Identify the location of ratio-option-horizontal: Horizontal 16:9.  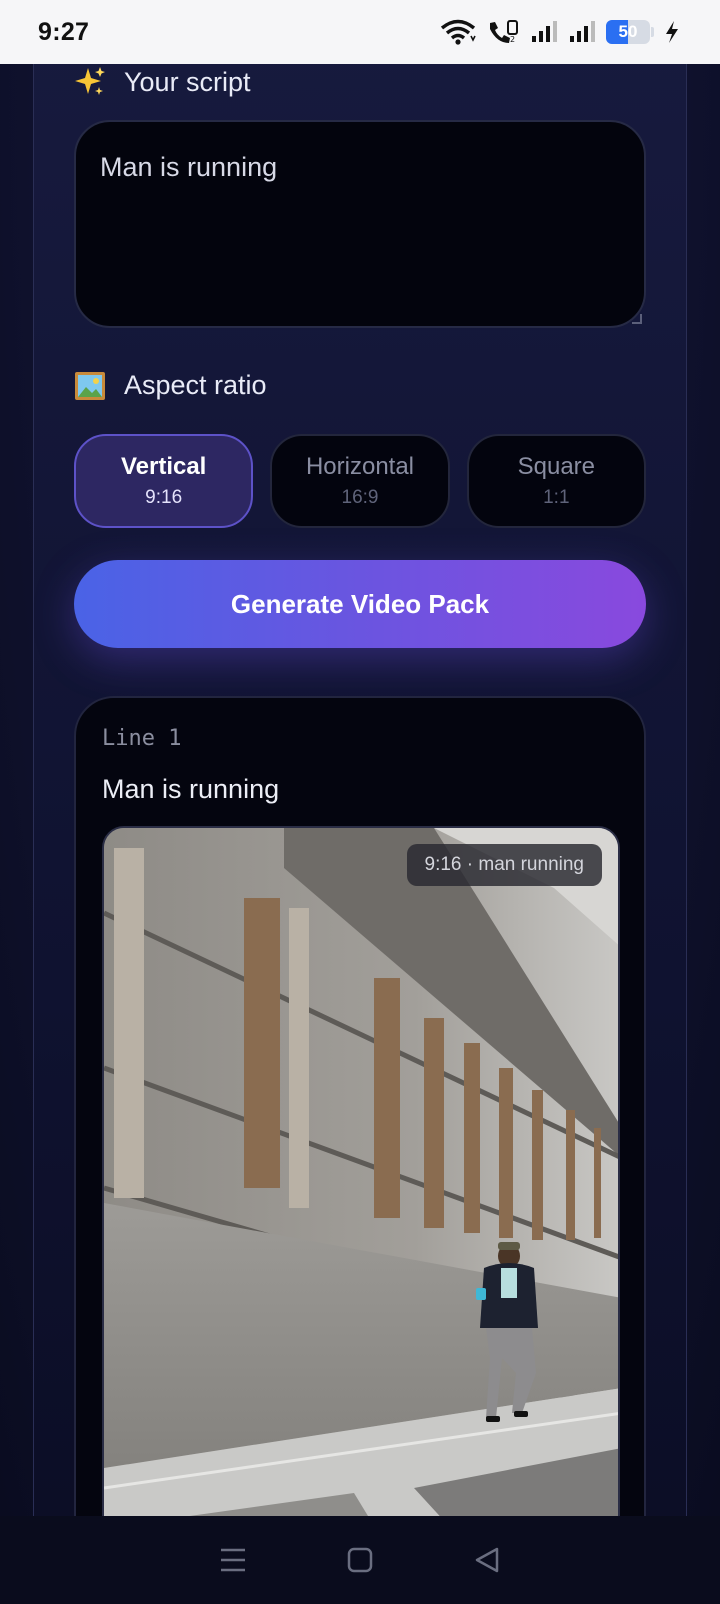
(360, 481).